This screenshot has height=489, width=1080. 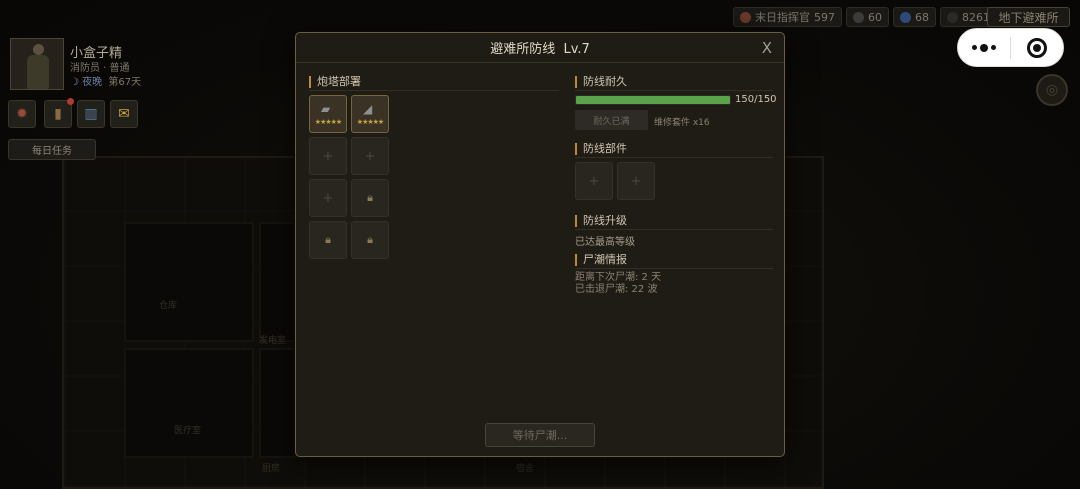 What do you see at coordinates (368, 109) in the screenshot?
I see `turret-icon: ◢` at bounding box center [368, 109].